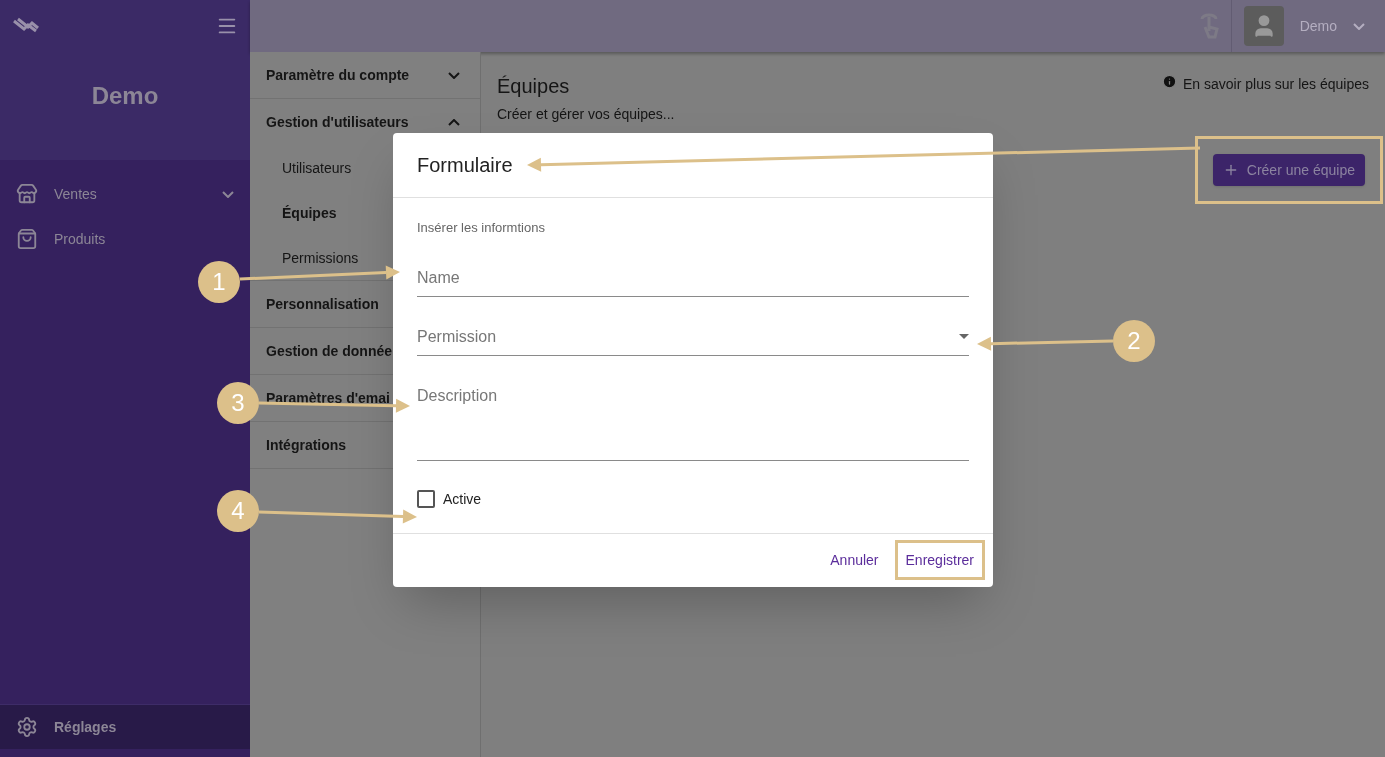 This screenshot has width=1385, height=757. I want to click on bag-icon, so click(27, 239).